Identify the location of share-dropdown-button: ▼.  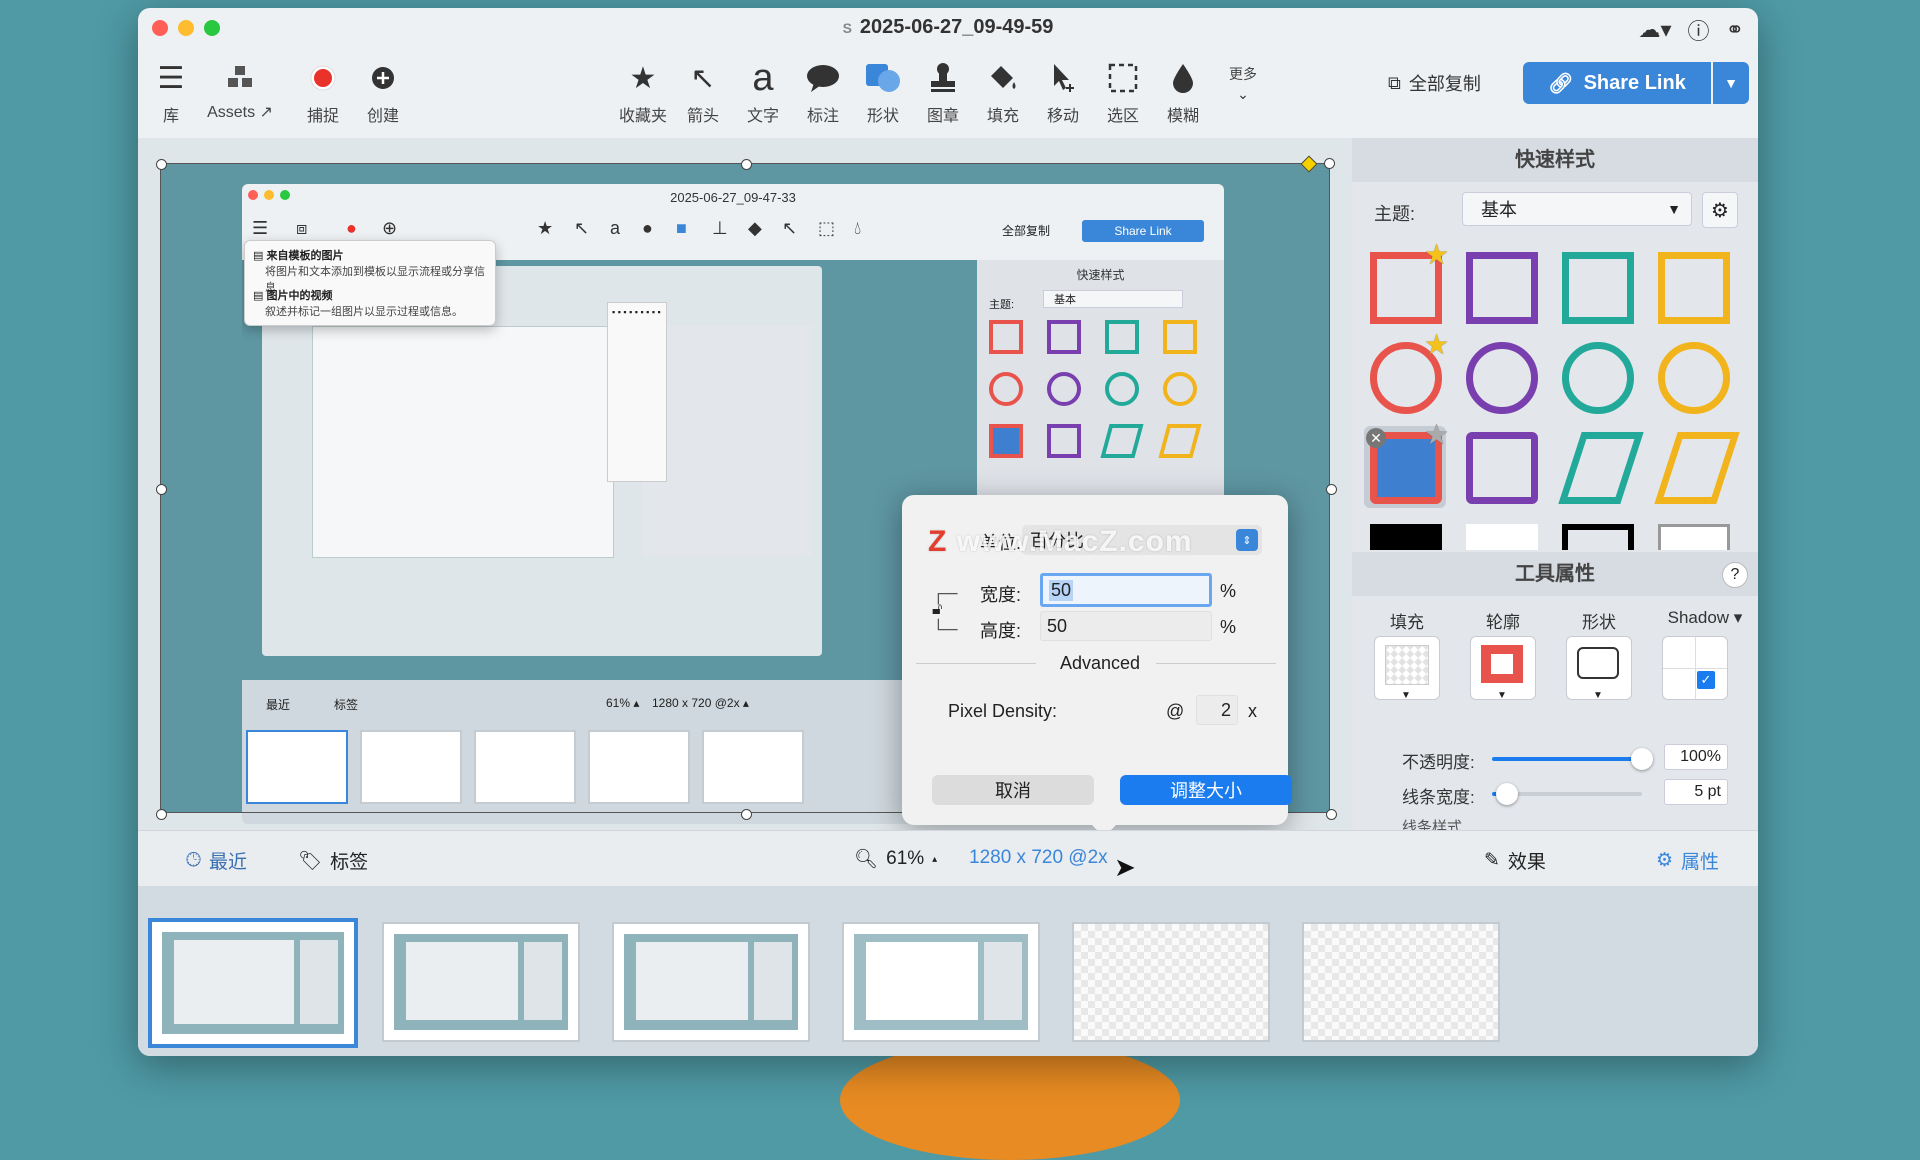
(1731, 83).